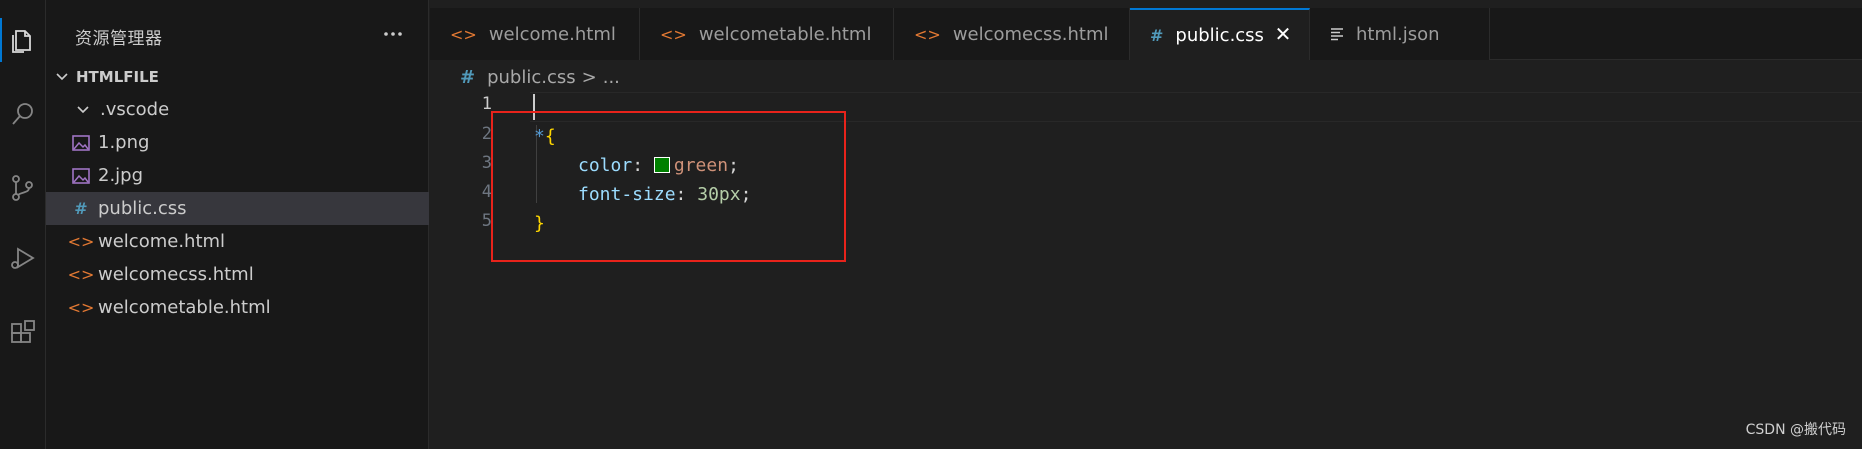  I want to click on ellipsis-icon, so click(393, 34).